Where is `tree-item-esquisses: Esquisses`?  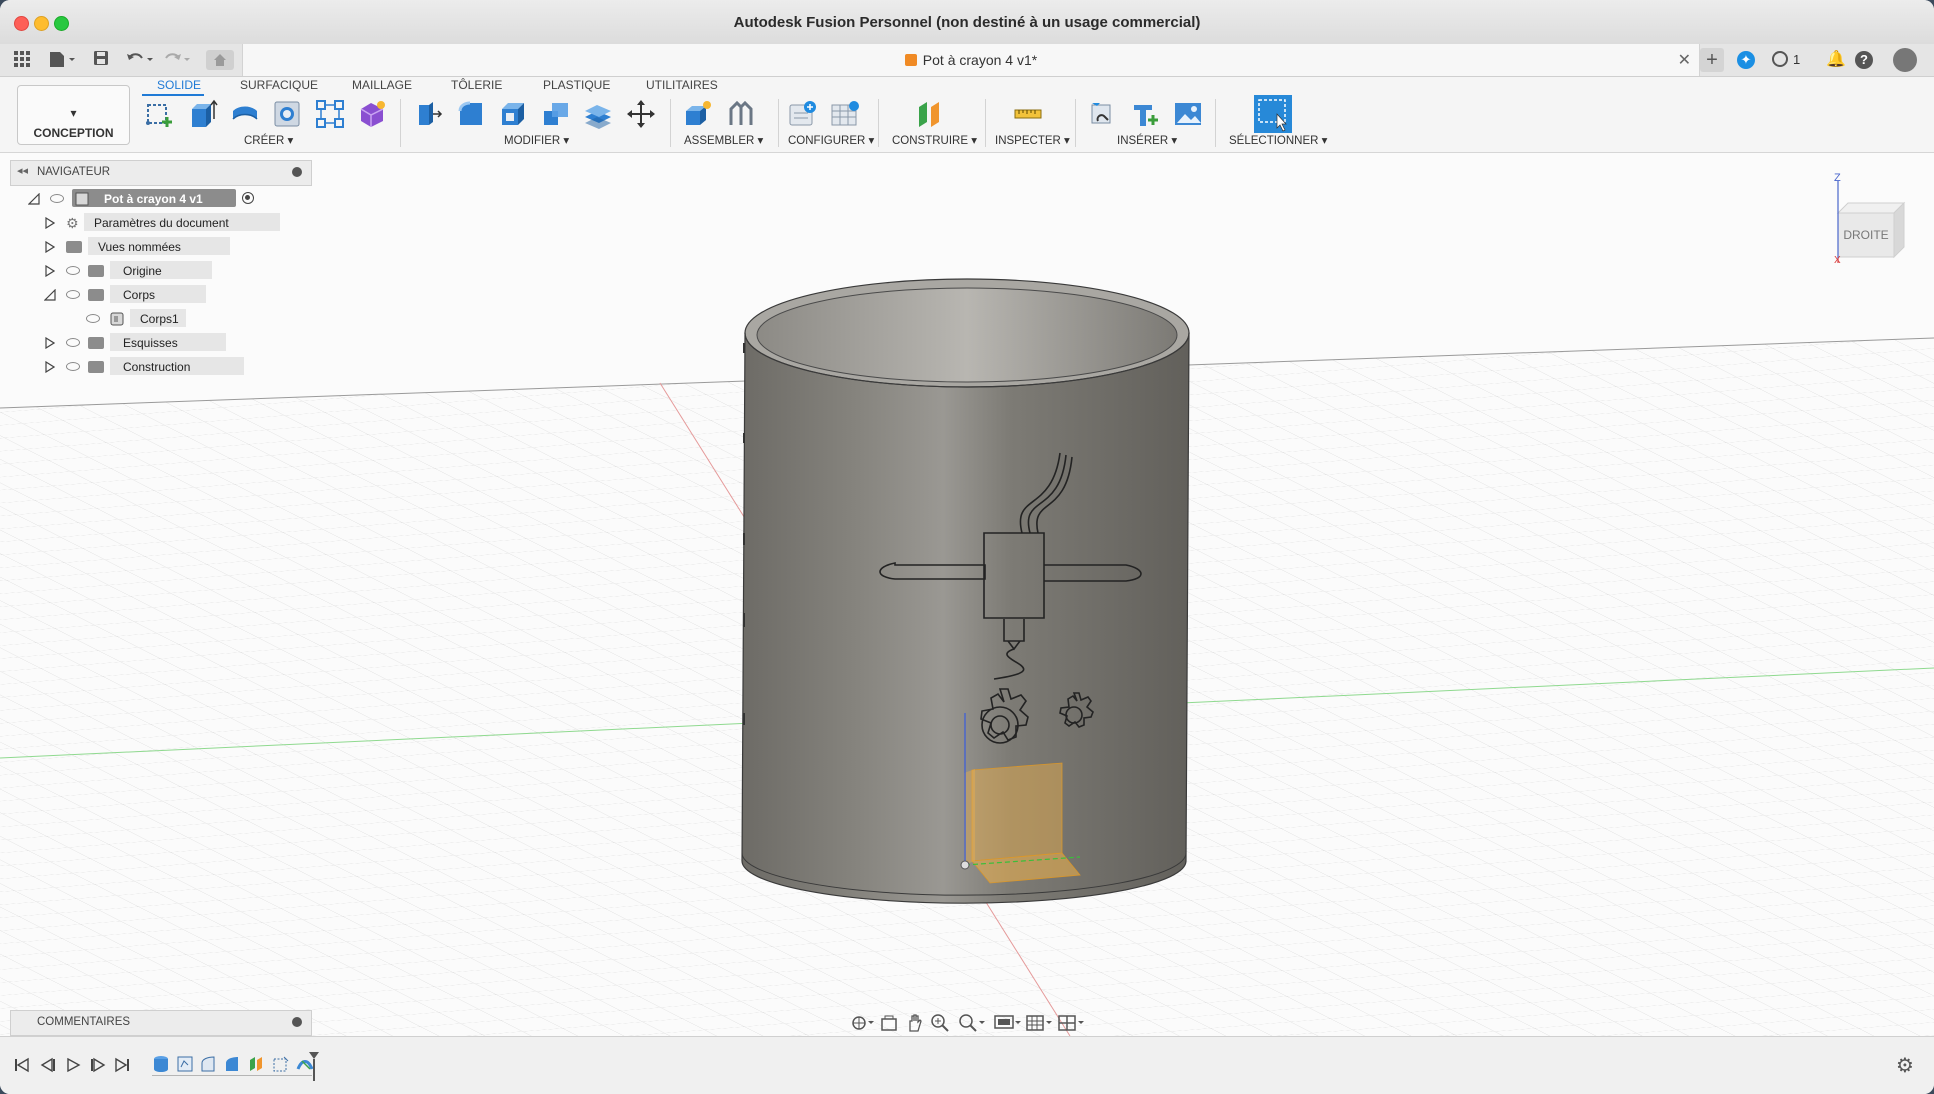 tree-item-esquisses: Esquisses is located at coordinates (144, 343).